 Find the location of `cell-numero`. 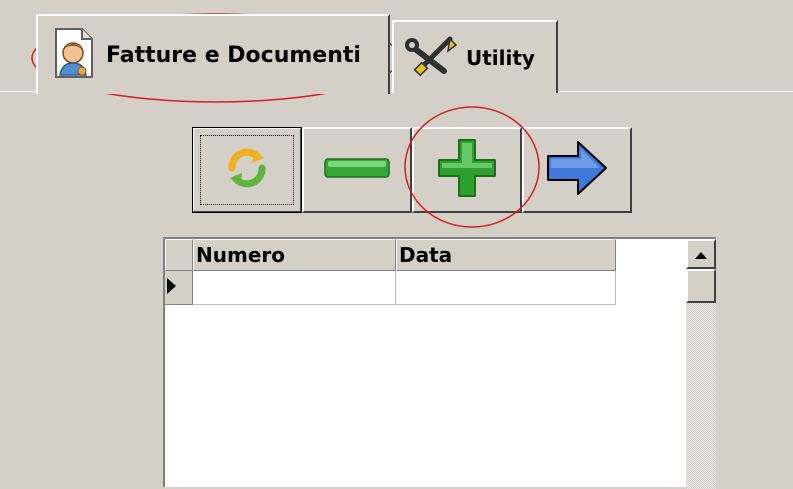

cell-numero is located at coordinates (294, 288).